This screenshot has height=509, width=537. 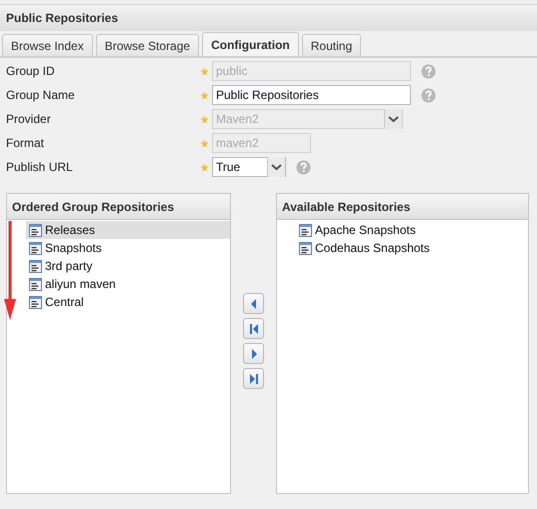 What do you see at coordinates (148, 45) in the screenshot?
I see `tab: Browse Storage` at bounding box center [148, 45].